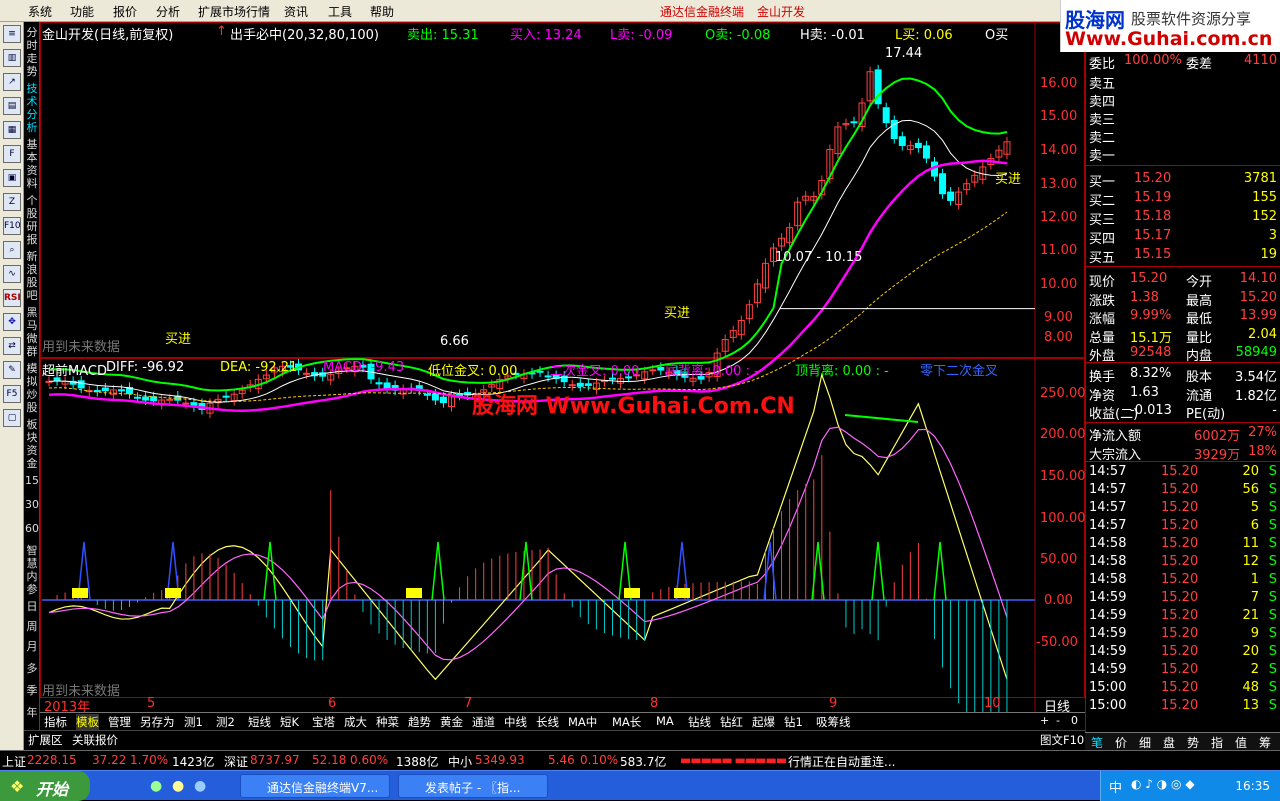 The height and width of the screenshot is (801, 1280). What do you see at coordinates (1044, 720) in the screenshot?
I see `zoom-in-button: +` at bounding box center [1044, 720].